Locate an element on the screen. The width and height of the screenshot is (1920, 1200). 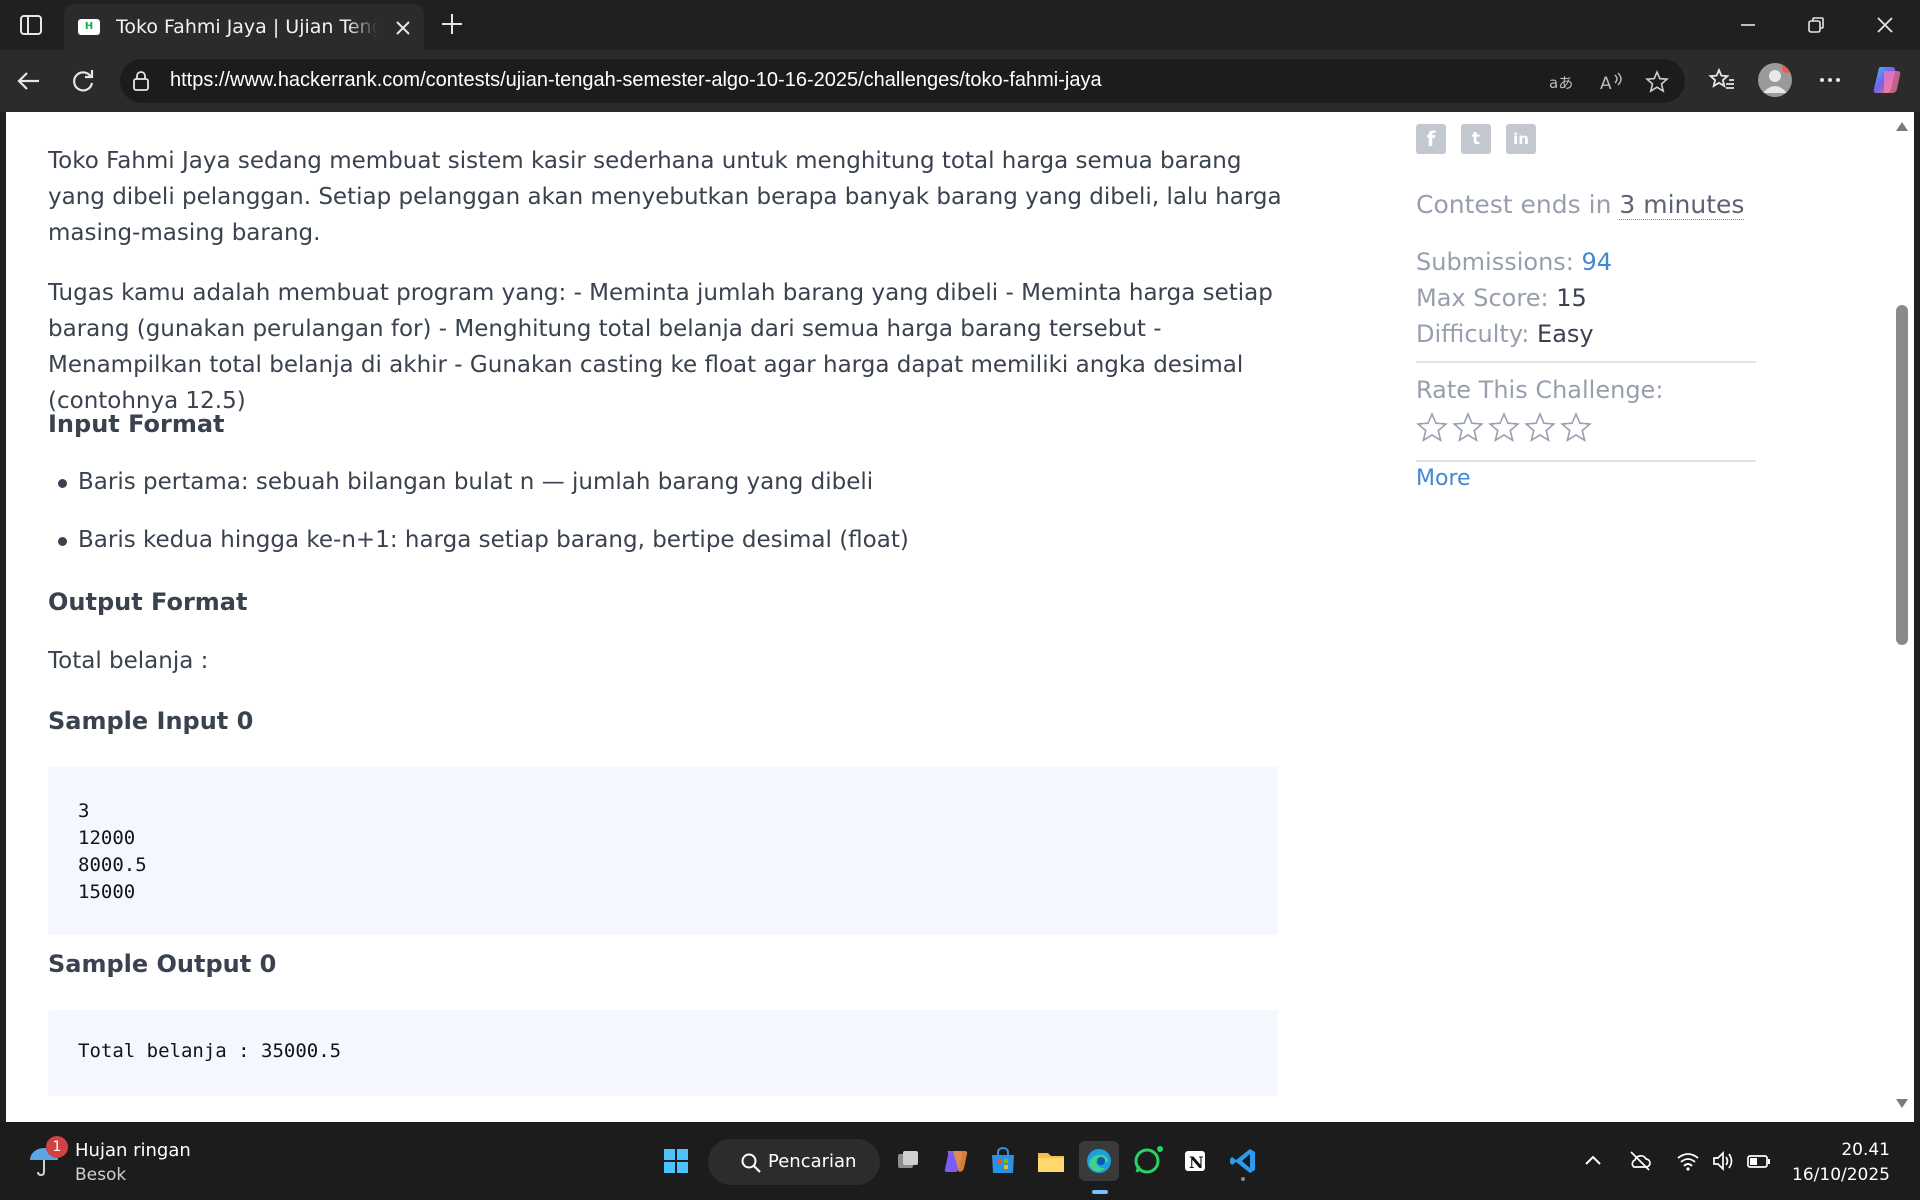
wifi-icon is located at coordinates (1688, 1161).